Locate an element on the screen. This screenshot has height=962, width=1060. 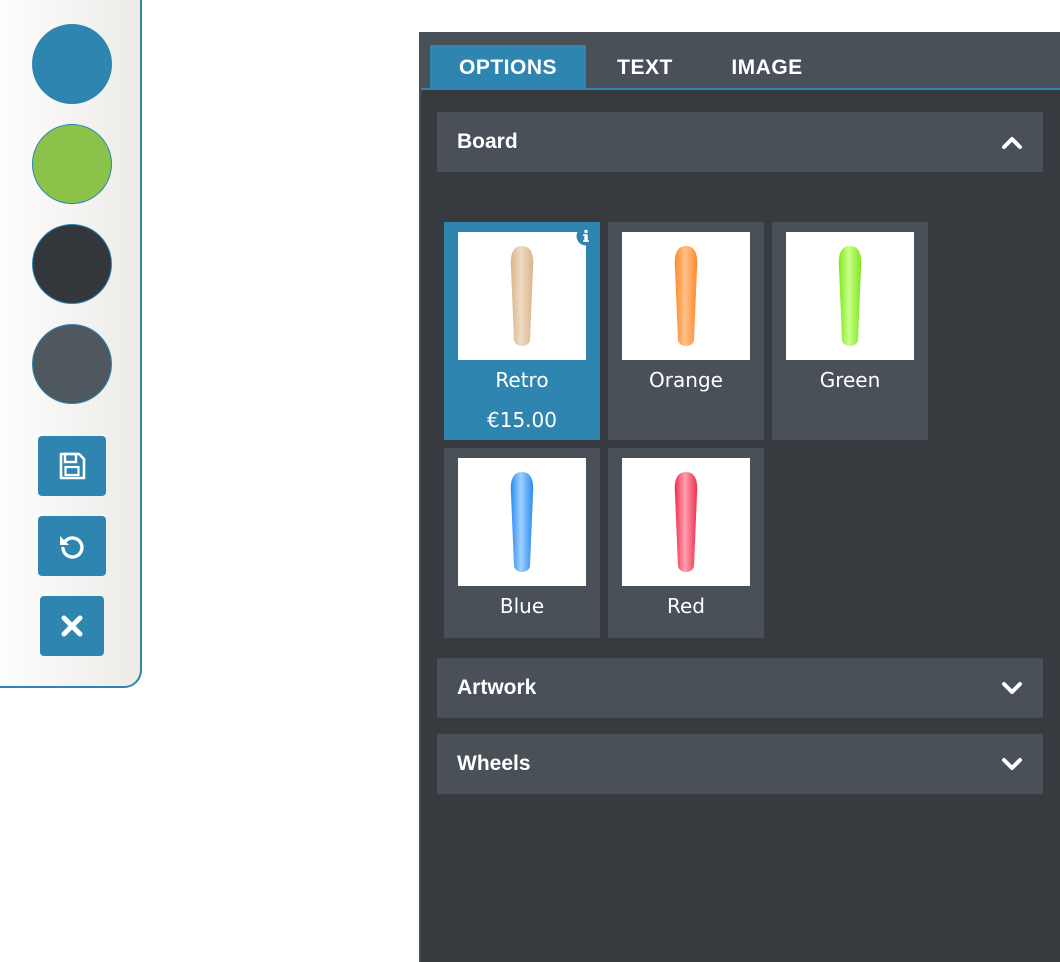
tab-options: OPTIONS is located at coordinates (508, 67).